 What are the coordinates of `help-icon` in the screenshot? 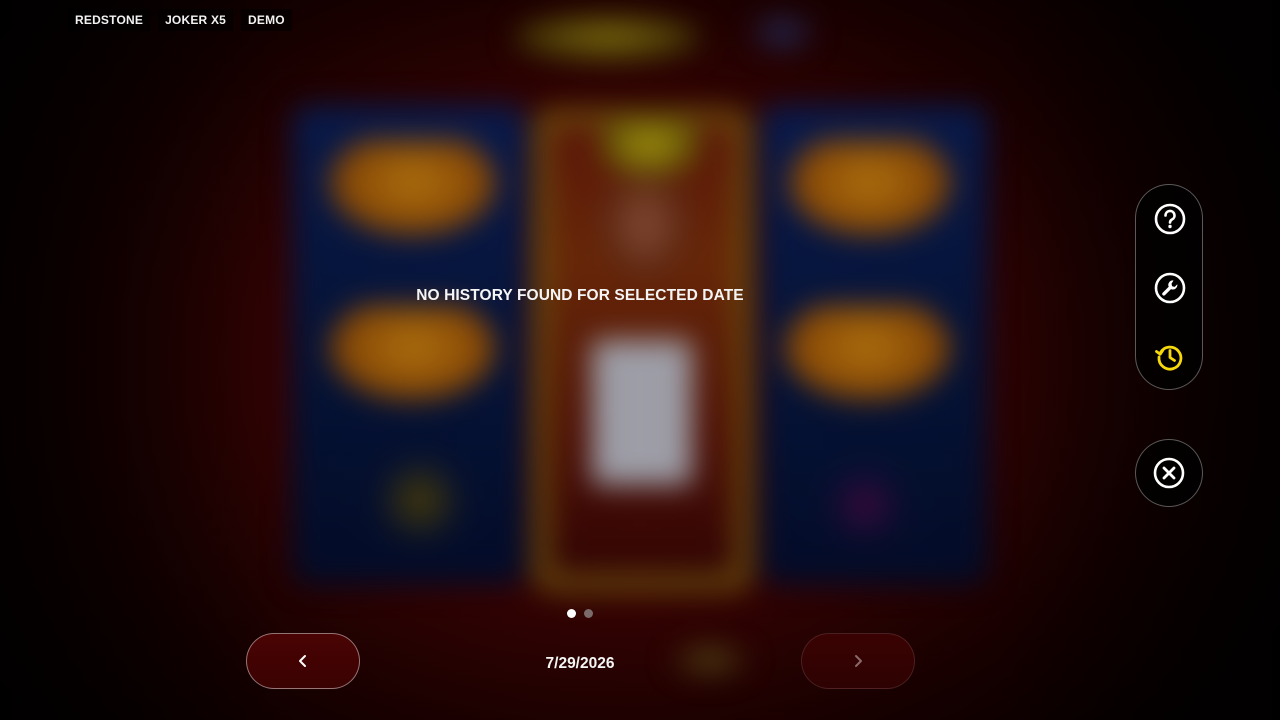 It's located at (1170, 219).